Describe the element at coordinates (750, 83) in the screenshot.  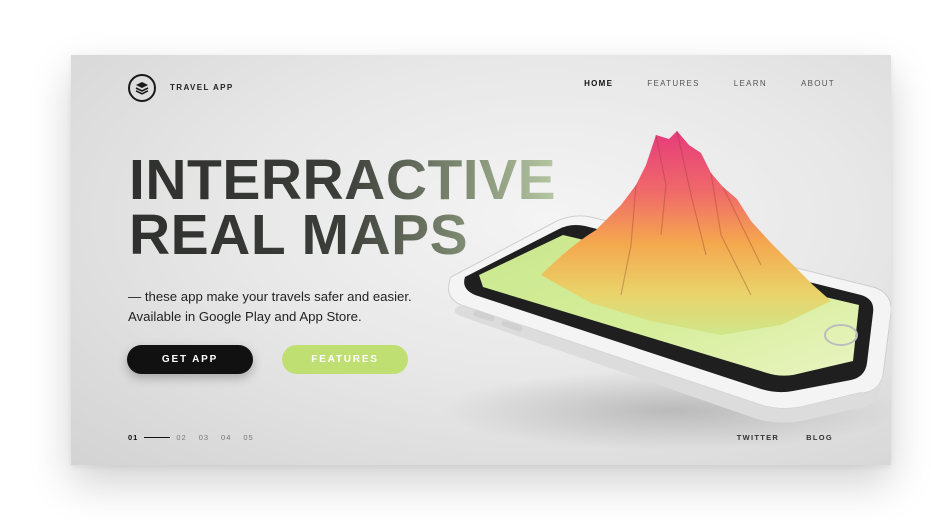
I see `nav-learn: LEARN` at that location.